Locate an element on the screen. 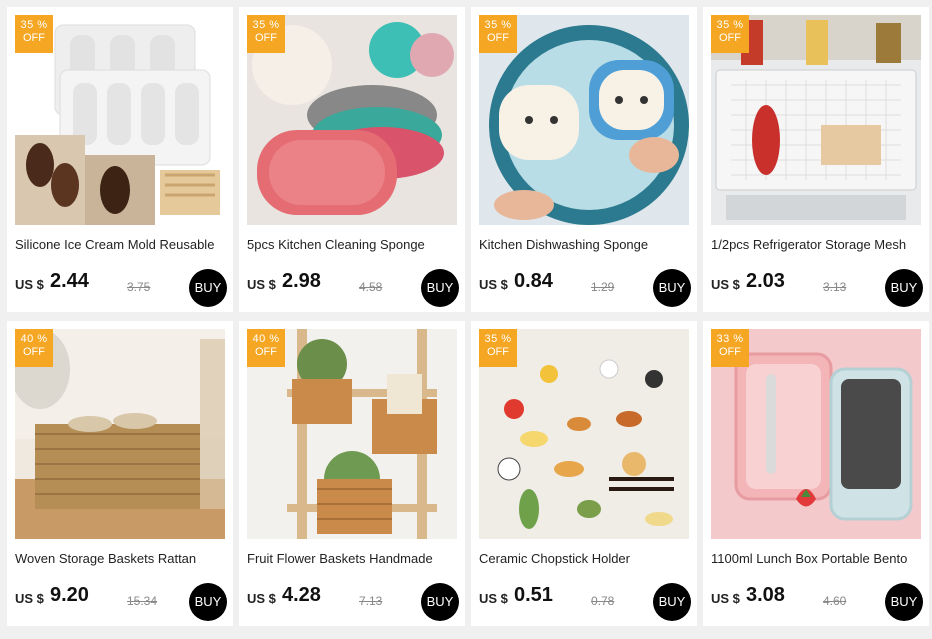  sale-price: 2.44 is located at coordinates (69, 281).